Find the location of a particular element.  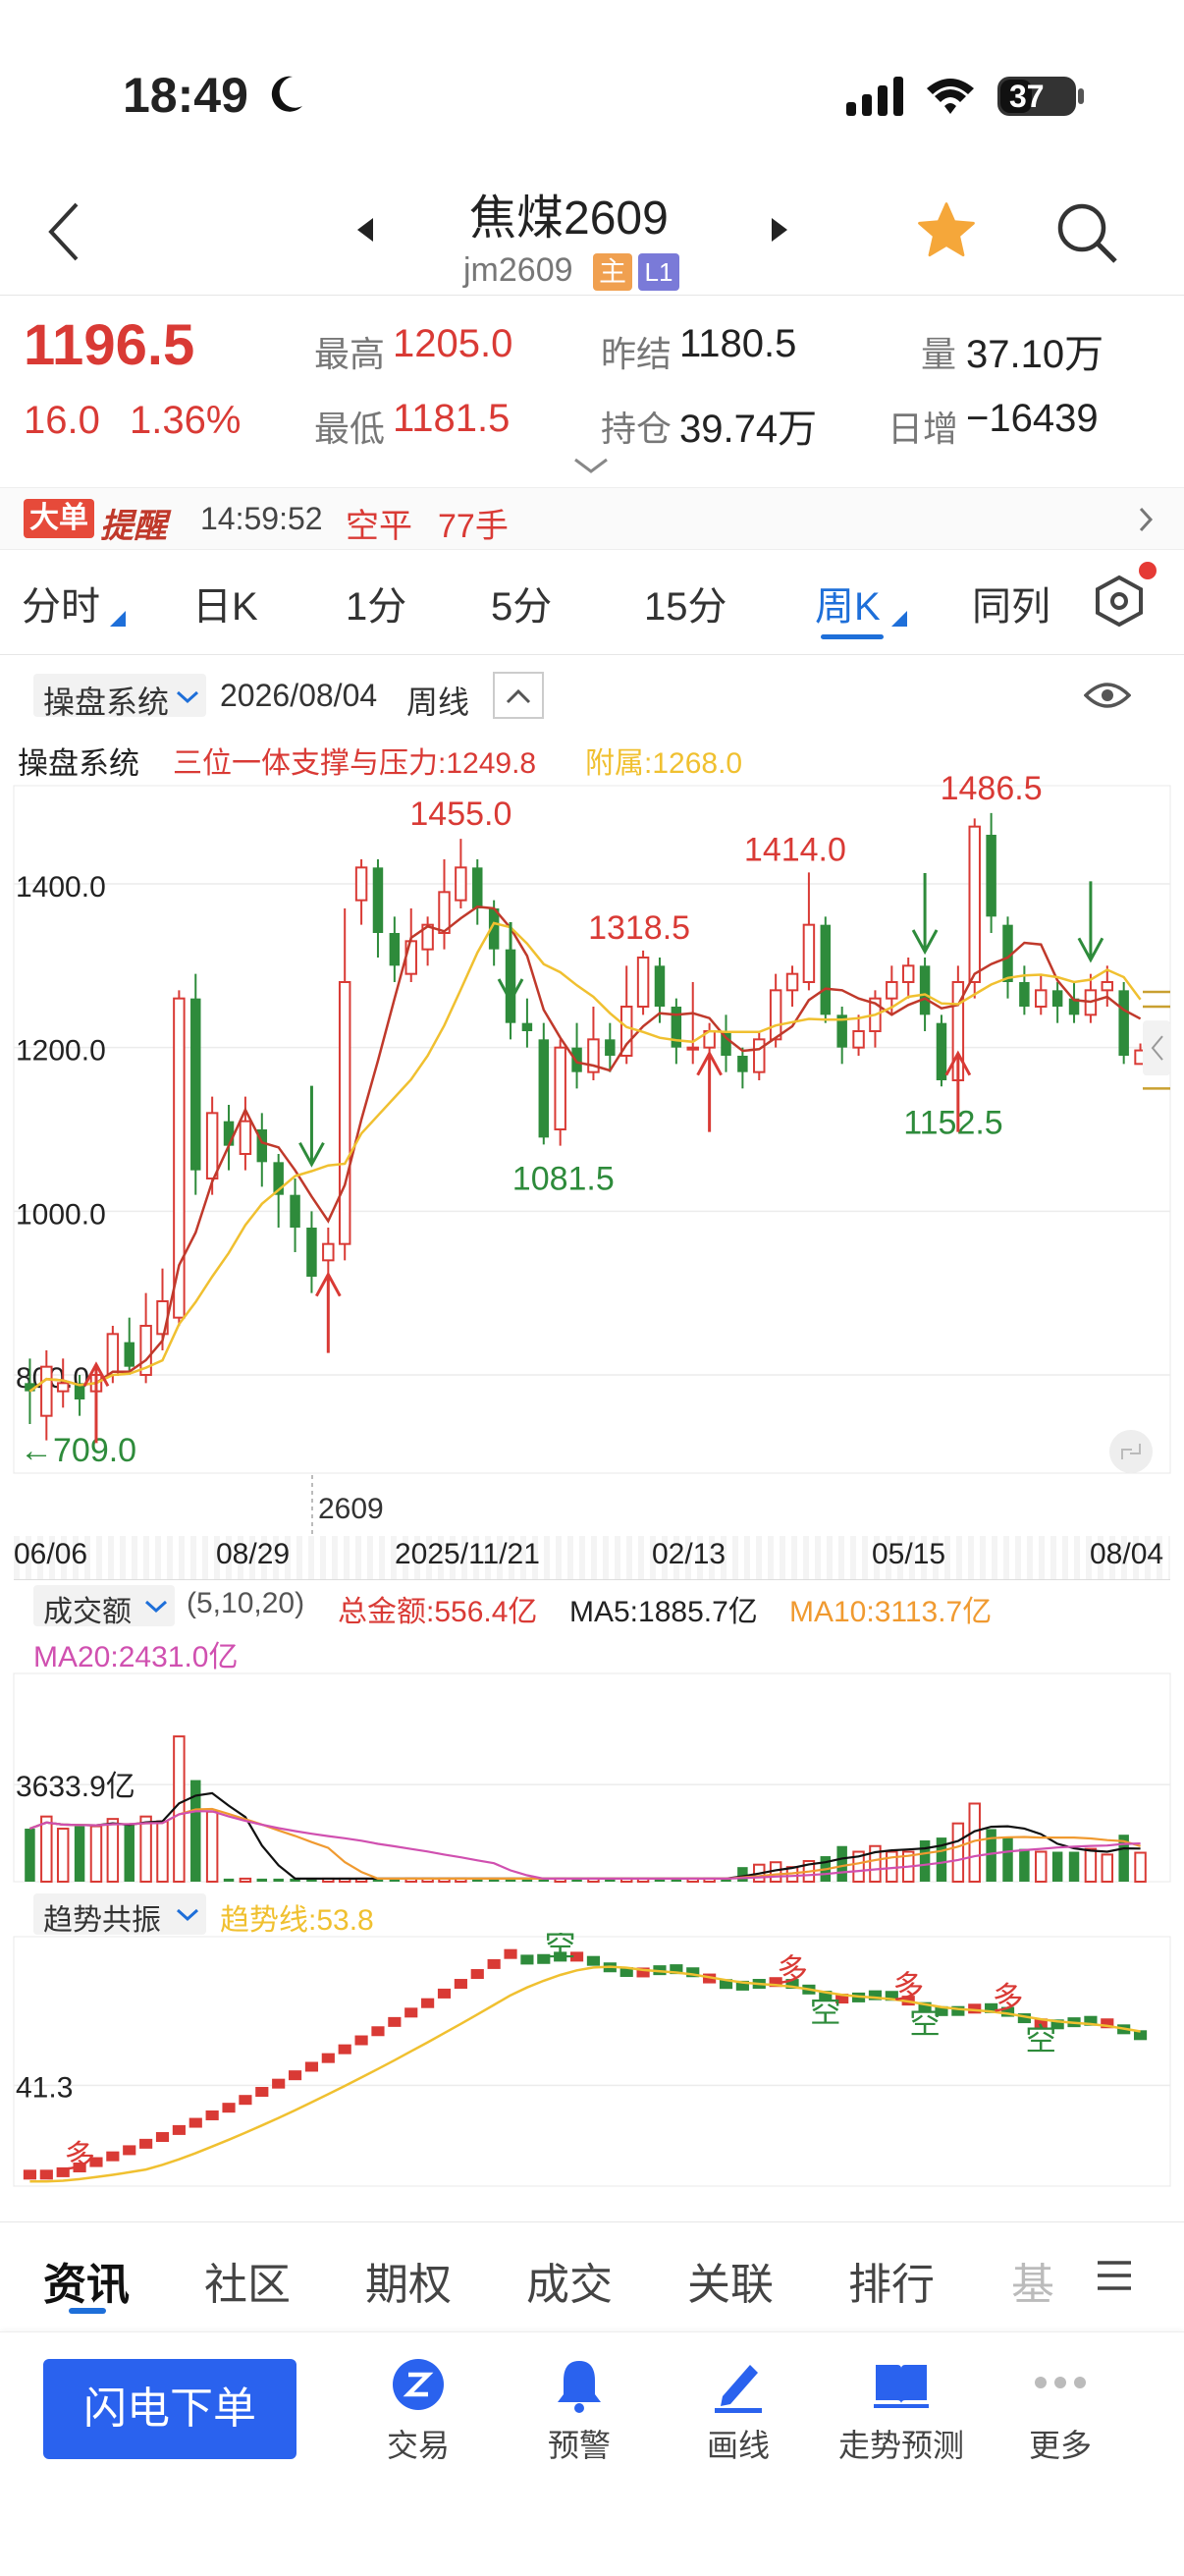

alert-qty: 77手 is located at coordinates (473, 526).